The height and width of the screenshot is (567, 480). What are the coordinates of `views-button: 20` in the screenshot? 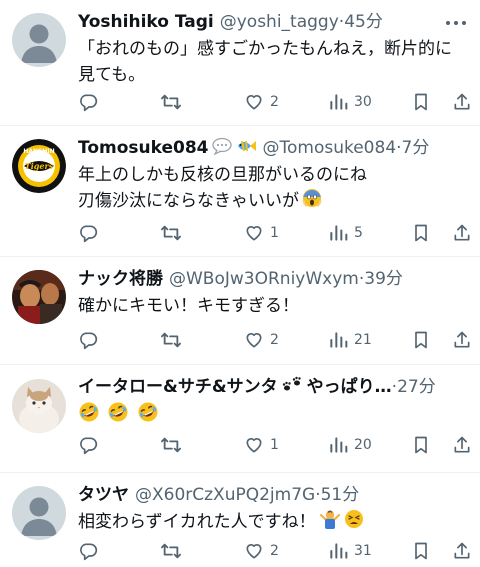 It's located at (350, 445).